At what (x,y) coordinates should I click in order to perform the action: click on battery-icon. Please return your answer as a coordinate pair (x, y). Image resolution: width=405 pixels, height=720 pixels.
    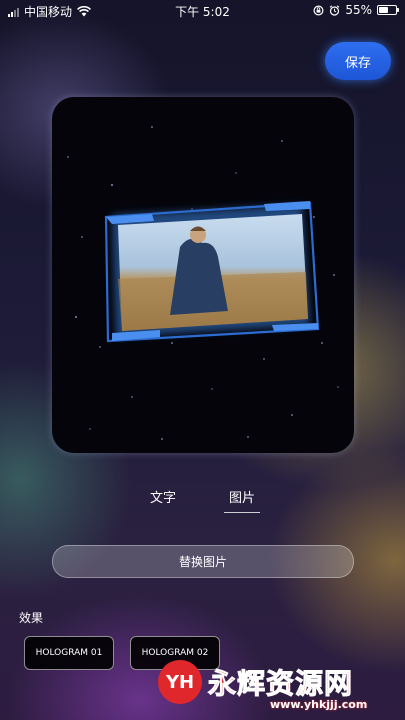
    Looking at the image, I should click on (388, 10).